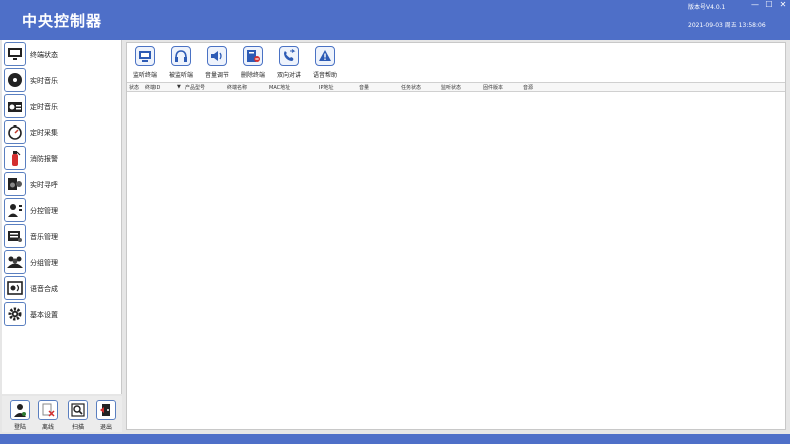 This screenshot has width=790, height=444. Describe the element at coordinates (179, 87) in the screenshot. I see `sort-arrow-icon: ▼` at that location.